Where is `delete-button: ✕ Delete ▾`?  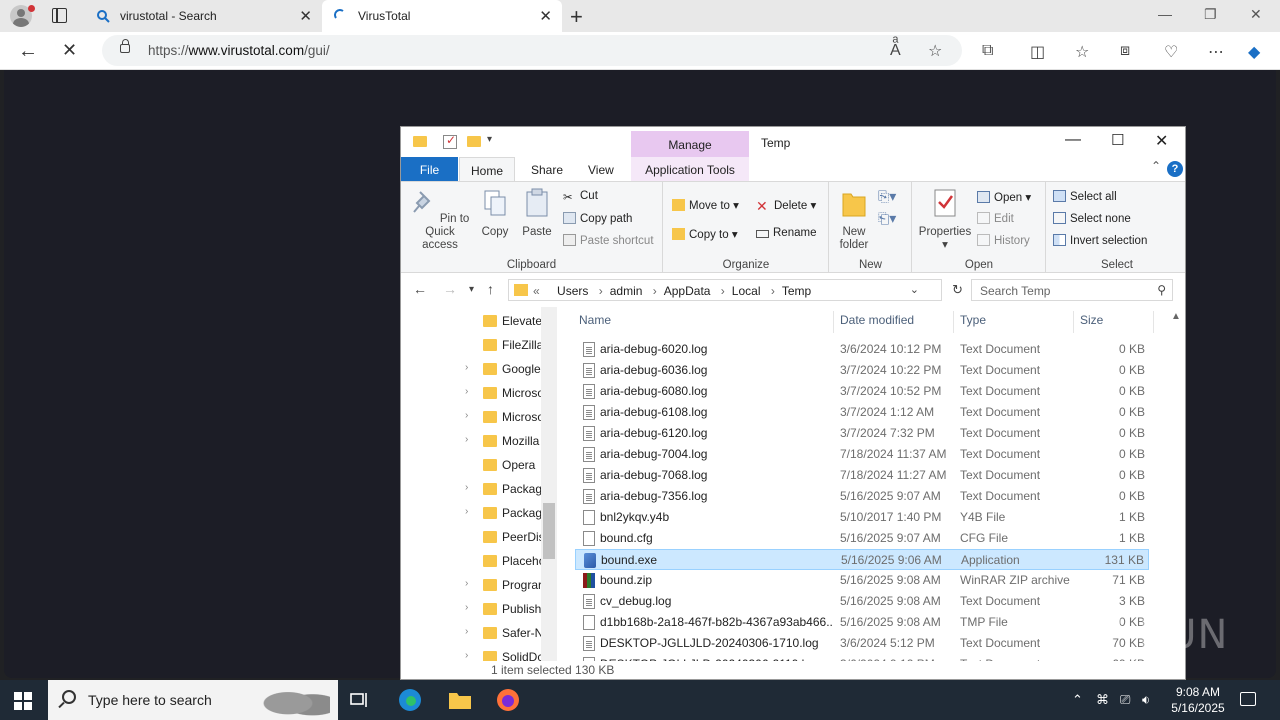
delete-button: ✕ Delete ▾ is located at coordinates (786, 206).